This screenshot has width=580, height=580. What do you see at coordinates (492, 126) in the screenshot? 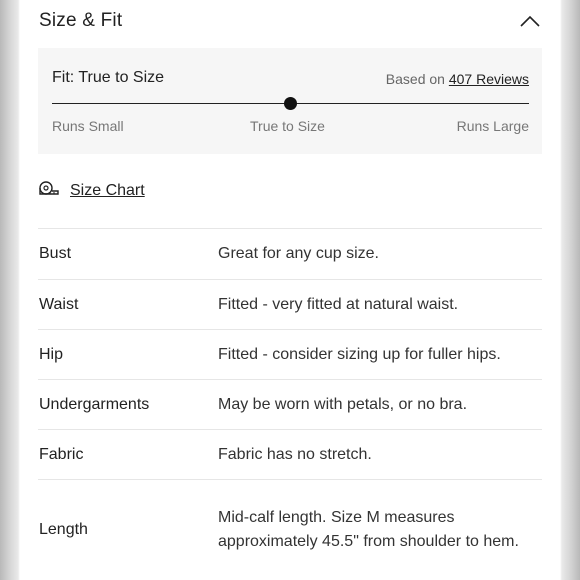
I see `scale-runs-large: Runs Large` at bounding box center [492, 126].